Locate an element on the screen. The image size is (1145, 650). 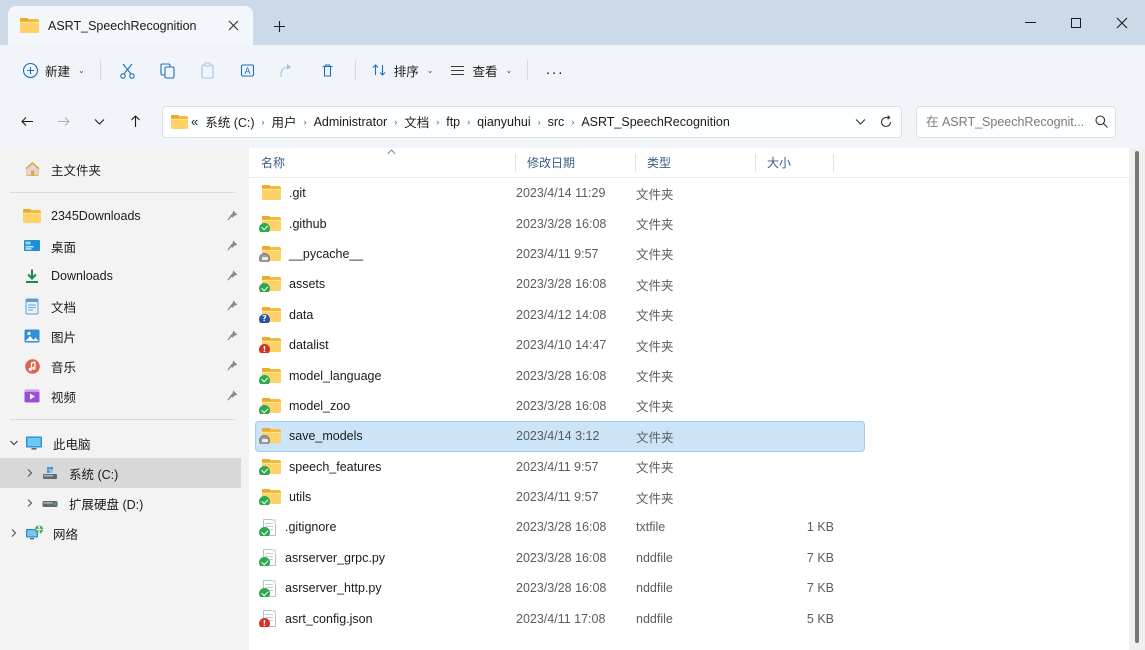
breadcrumb-item-system-c: 系统 (C:) is located at coordinates (229, 121).